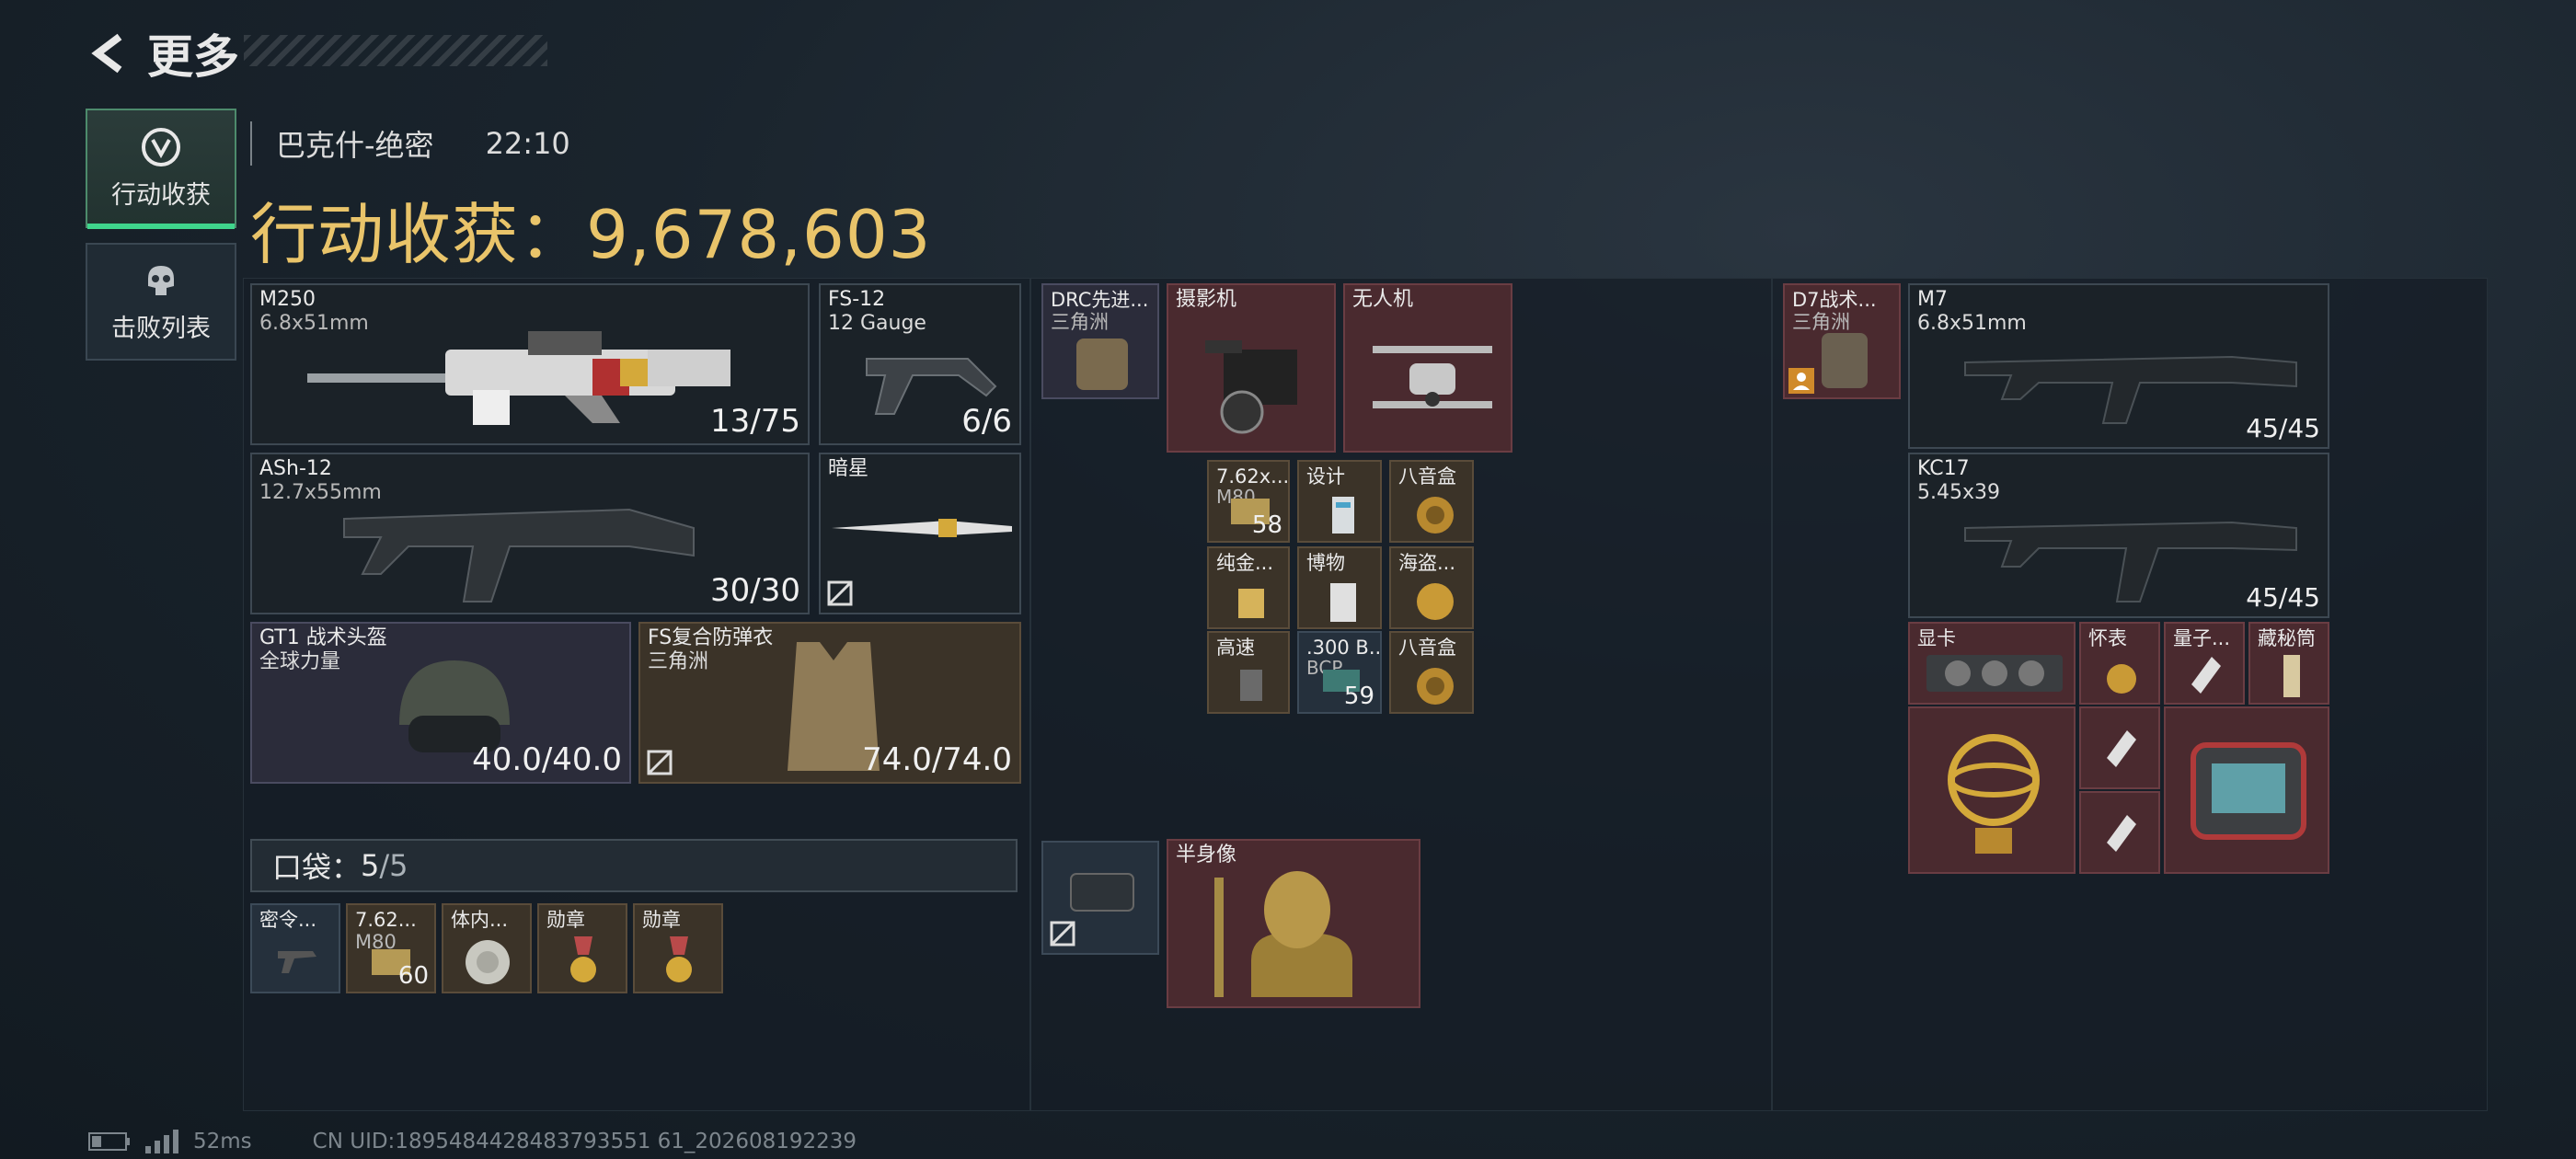 The width and height of the screenshot is (2576, 1159). What do you see at coordinates (1248, 672) in the screenshot?
I see `backpack-item: 高速` at bounding box center [1248, 672].